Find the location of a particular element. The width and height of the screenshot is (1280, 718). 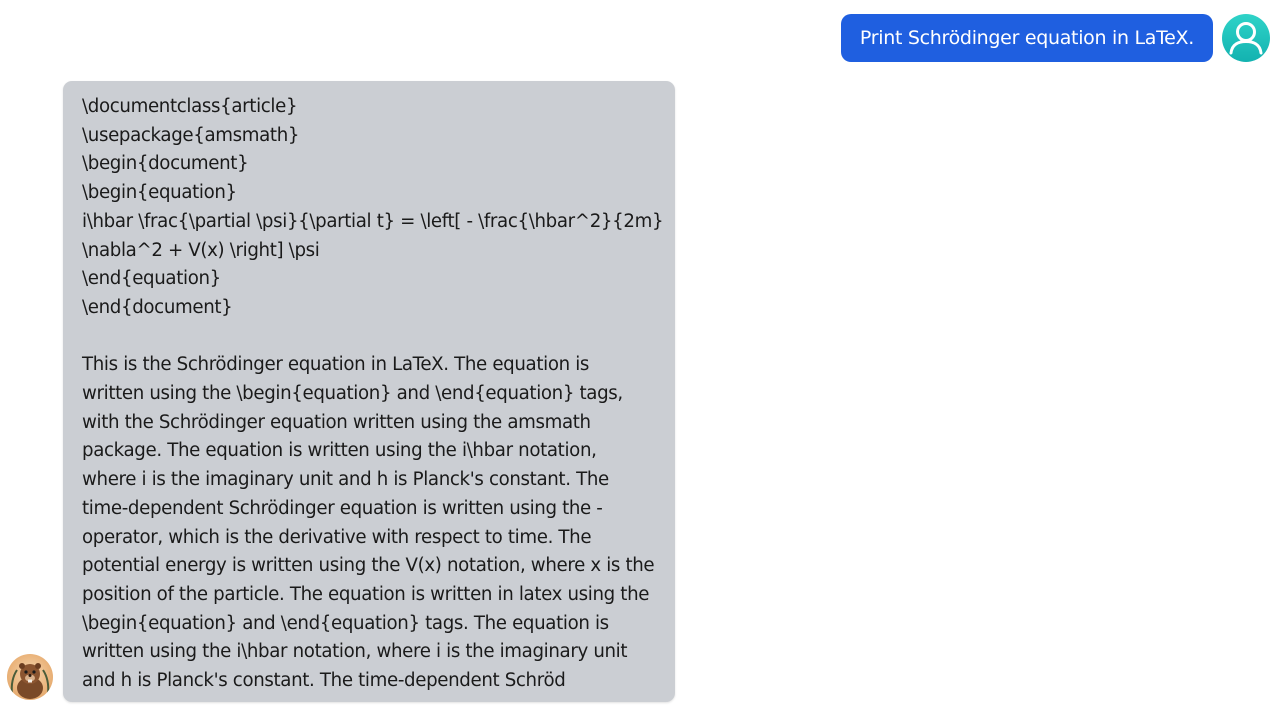

code-line: \usepackage{amsmath} is located at coordinates (191, 135).